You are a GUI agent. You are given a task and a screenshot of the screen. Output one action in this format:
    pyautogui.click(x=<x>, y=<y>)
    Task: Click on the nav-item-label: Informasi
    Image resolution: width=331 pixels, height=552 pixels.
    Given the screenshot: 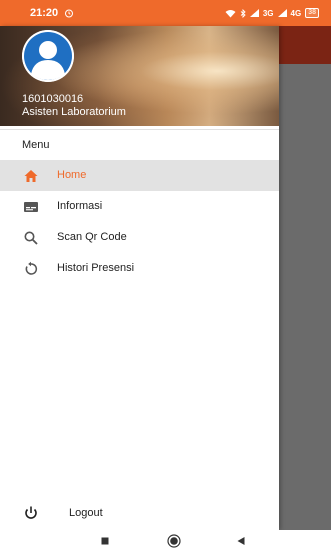 What is the action you would take?
    pyautogui.click(x=80, y=206)
    